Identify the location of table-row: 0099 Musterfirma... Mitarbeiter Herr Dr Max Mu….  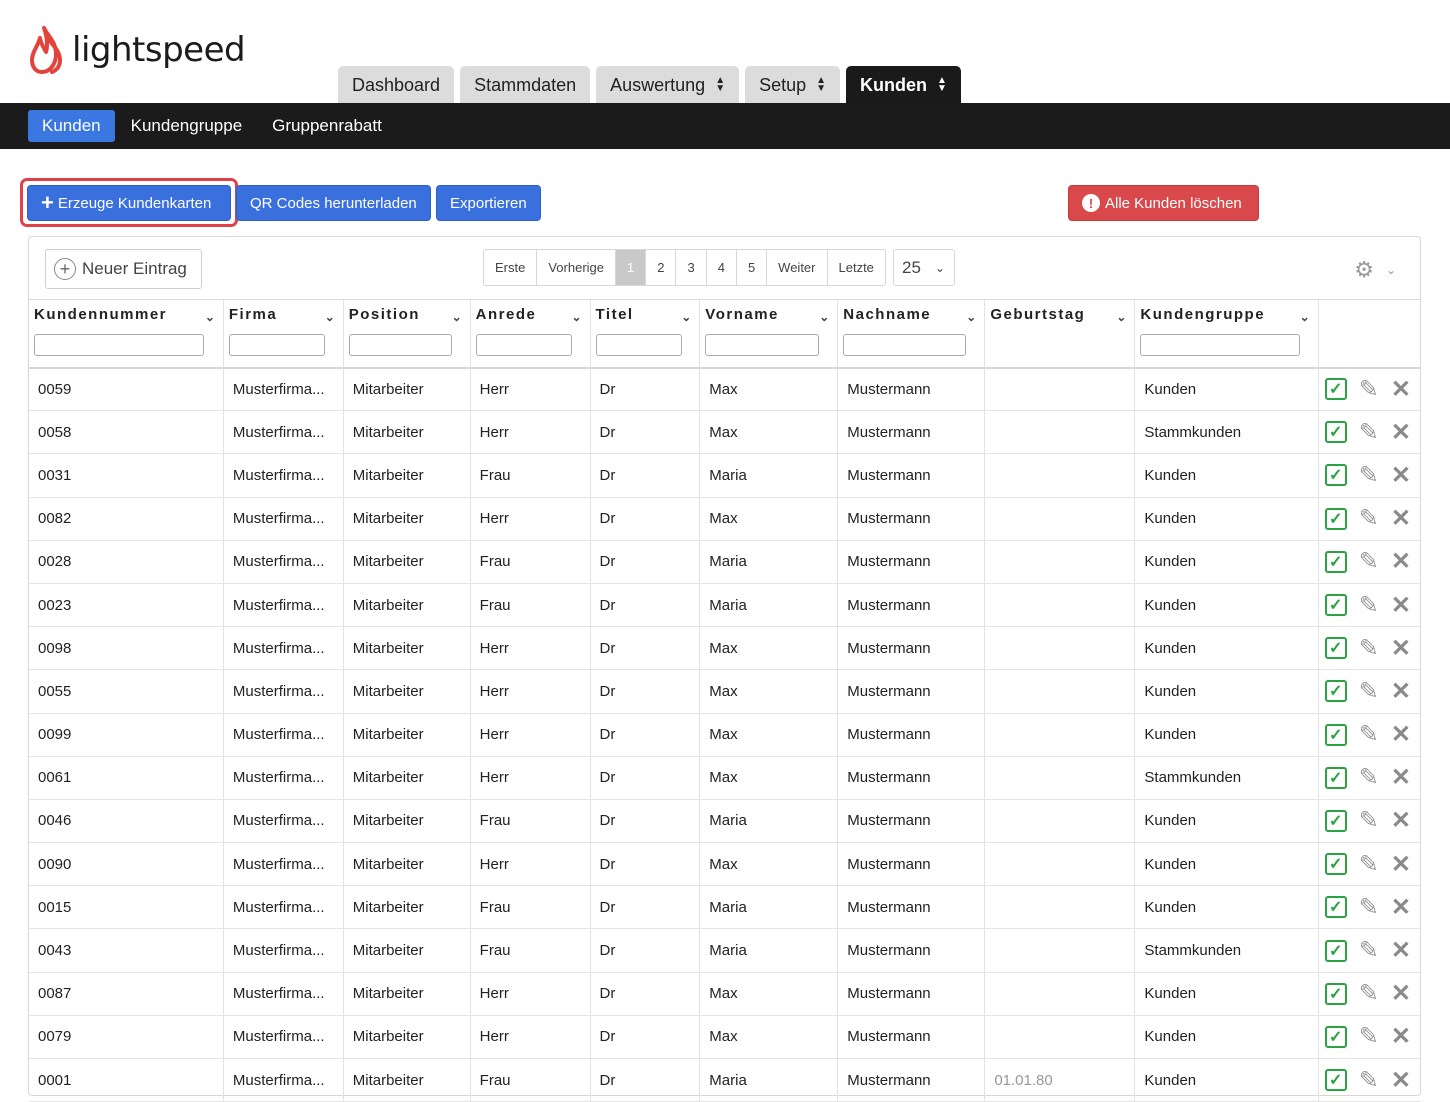
(724, 735).